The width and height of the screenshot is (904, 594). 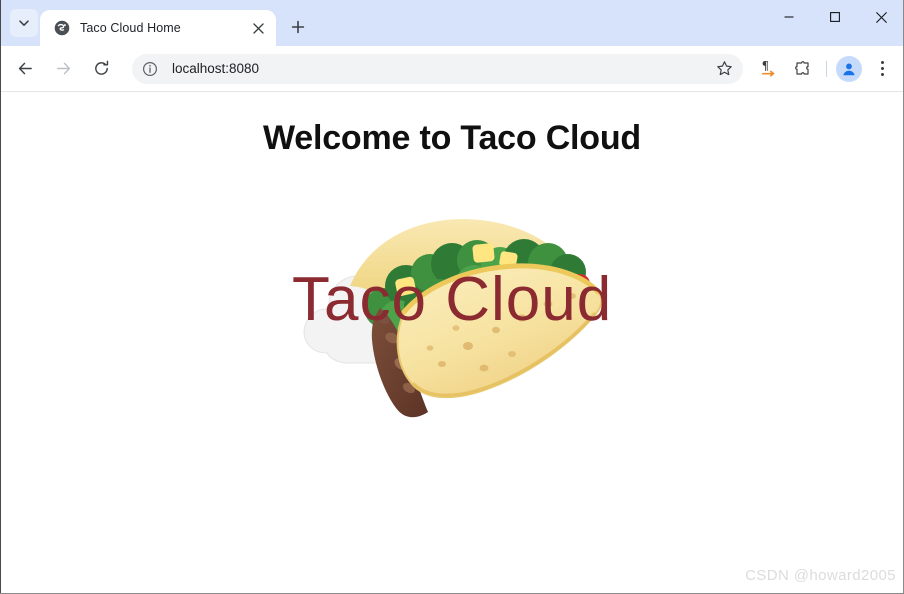 I want to click on new-tab-button, so click(x=298, y=27).